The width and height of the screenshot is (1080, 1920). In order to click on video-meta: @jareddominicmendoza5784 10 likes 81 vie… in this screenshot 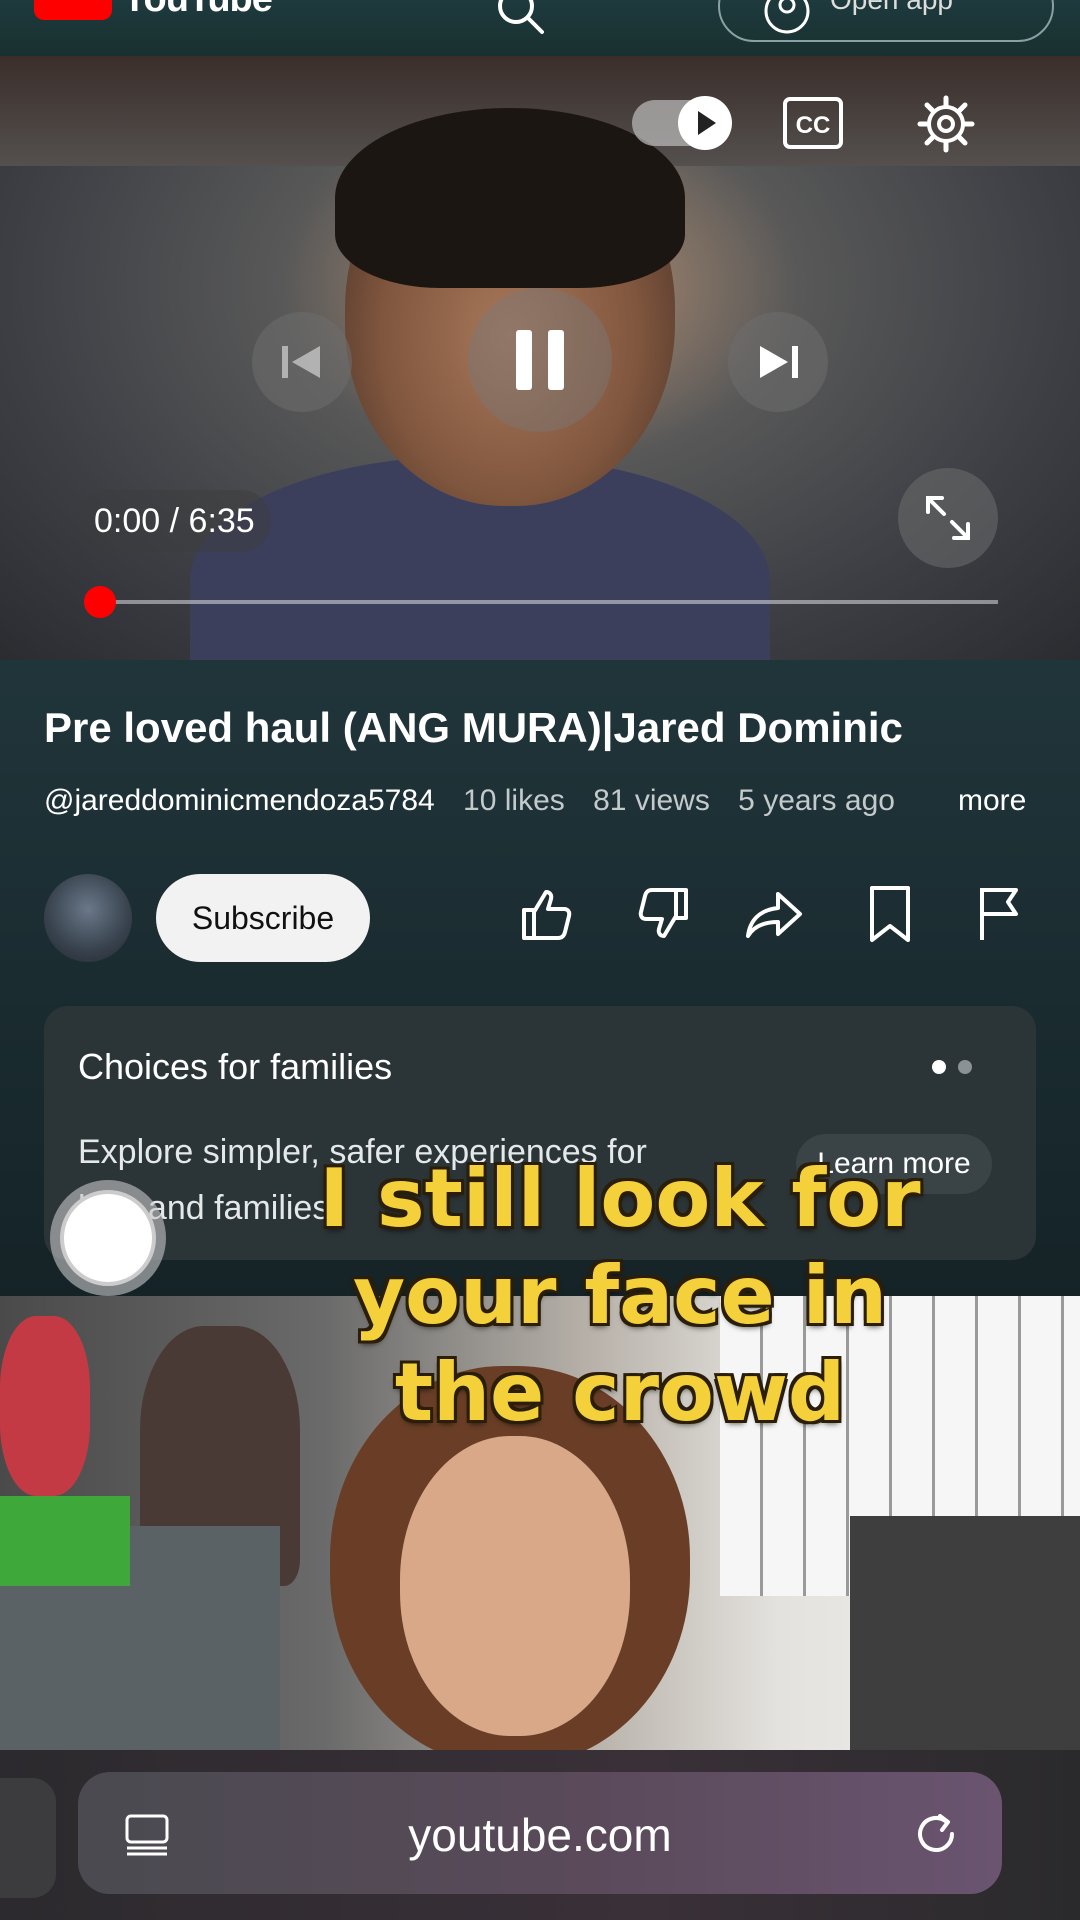, I will do `click(535, 801)`.